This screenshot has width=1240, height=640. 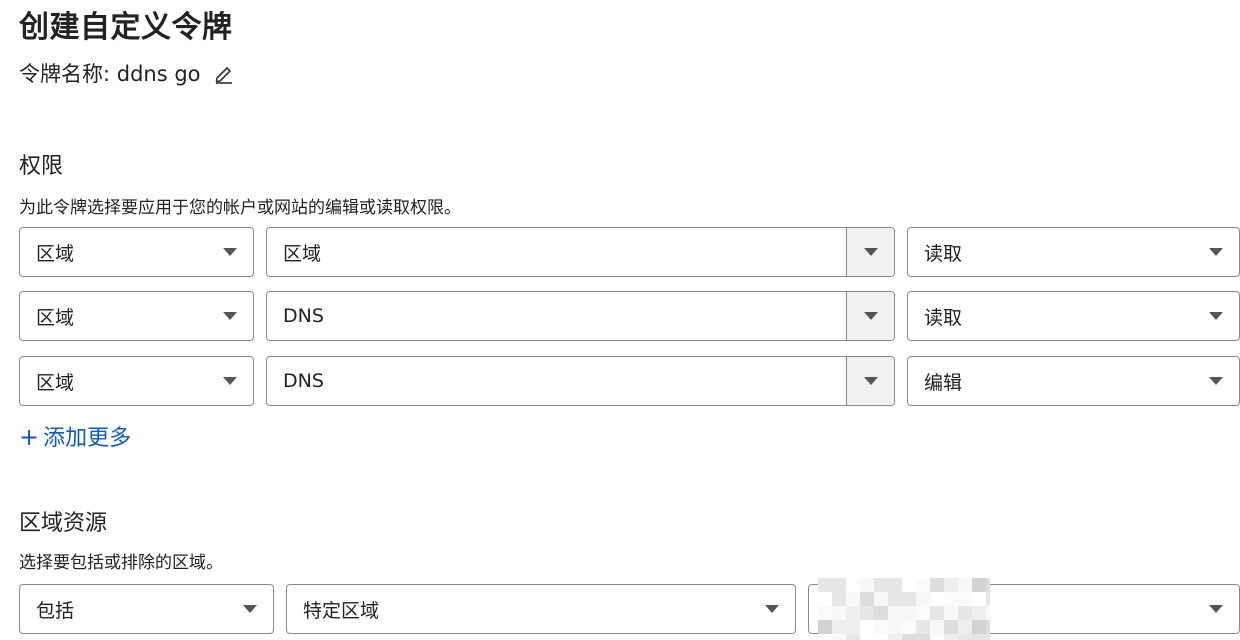 I want to click on pencil-icon, so click(x=224, y=73).